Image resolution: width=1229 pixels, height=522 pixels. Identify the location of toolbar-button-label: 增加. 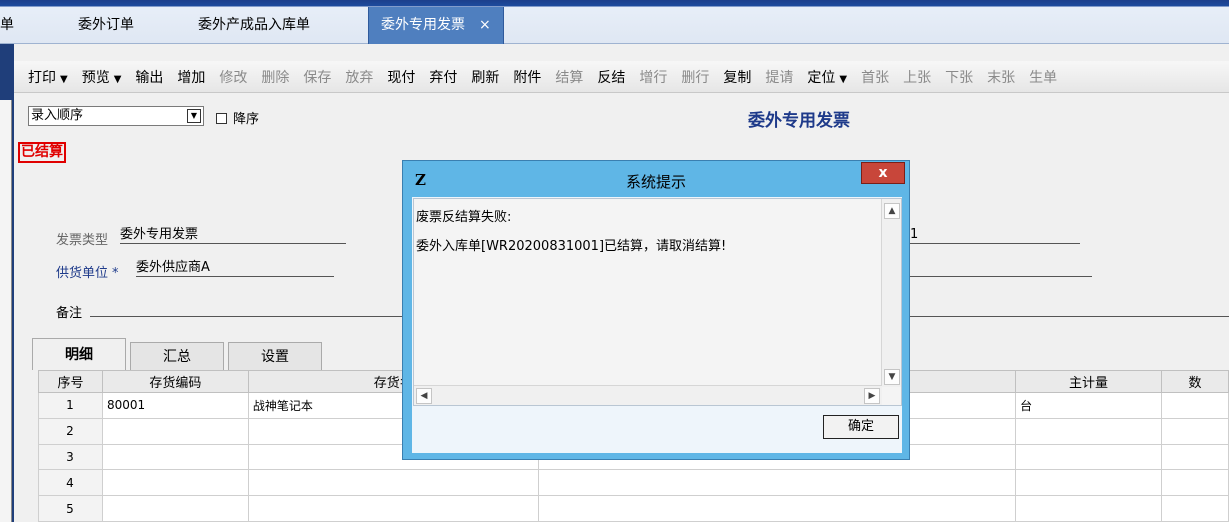
(191, 77).